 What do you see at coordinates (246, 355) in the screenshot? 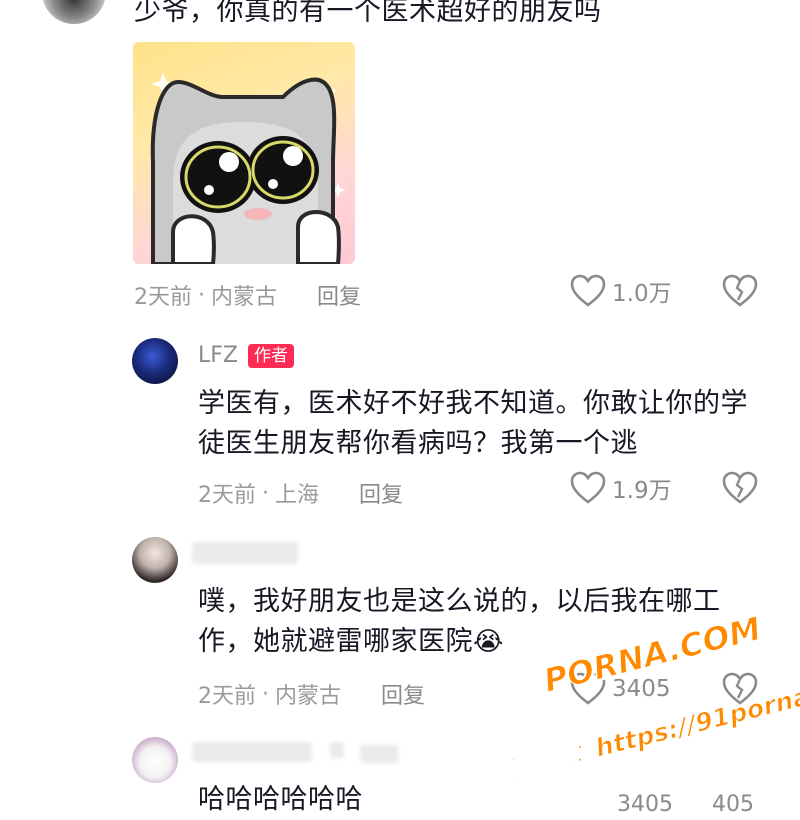
I see `author-username-row: LFZ 作者` at bounding box center [246, 355].